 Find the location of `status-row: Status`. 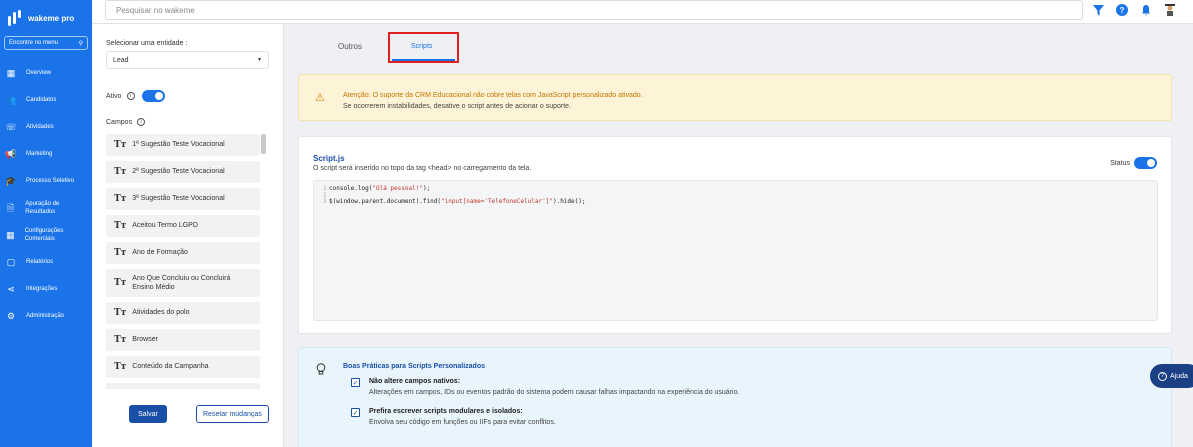

status-row: Status is located at coordinates (1133, 163).